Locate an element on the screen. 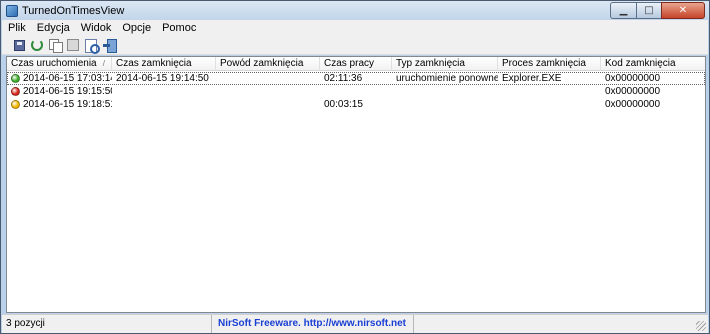 This screenshot has width=710, height=334. end-time-cell: 2014-06-15 19:14:50 is located at coordinates (162, 78).